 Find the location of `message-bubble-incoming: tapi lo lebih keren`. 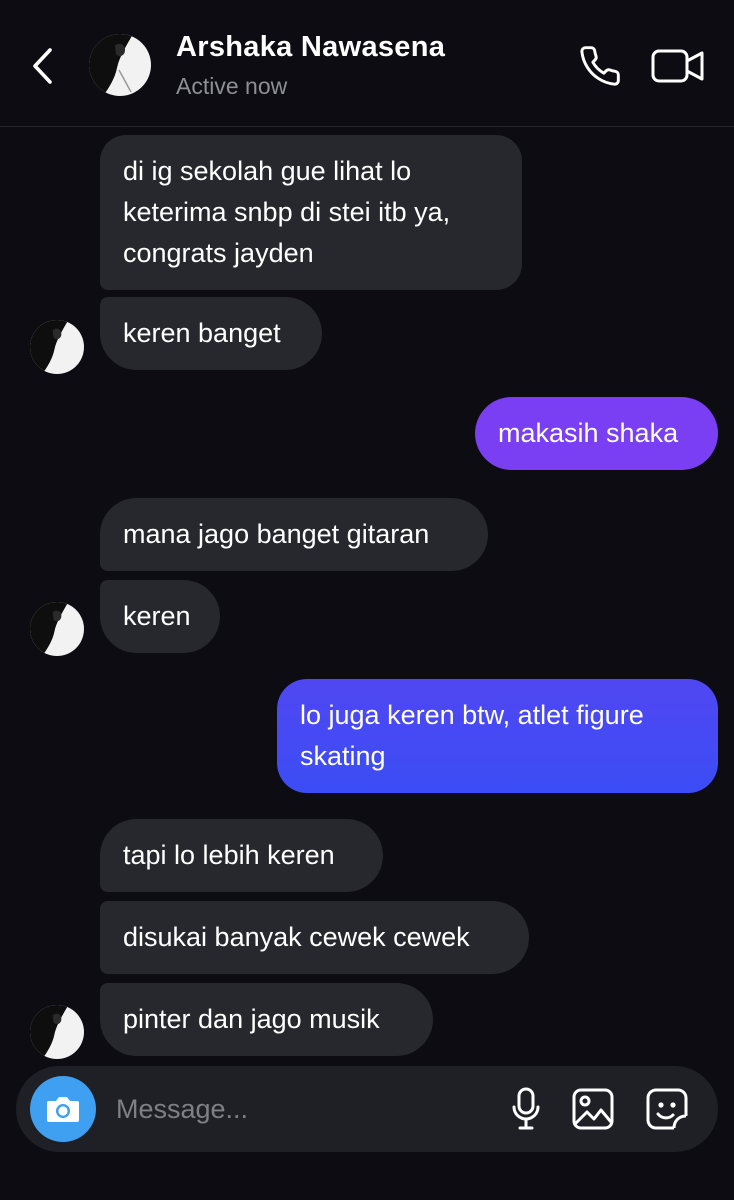

message-bubble-incoming: tapi lo lebih keren is located at coordinates (241, 855).